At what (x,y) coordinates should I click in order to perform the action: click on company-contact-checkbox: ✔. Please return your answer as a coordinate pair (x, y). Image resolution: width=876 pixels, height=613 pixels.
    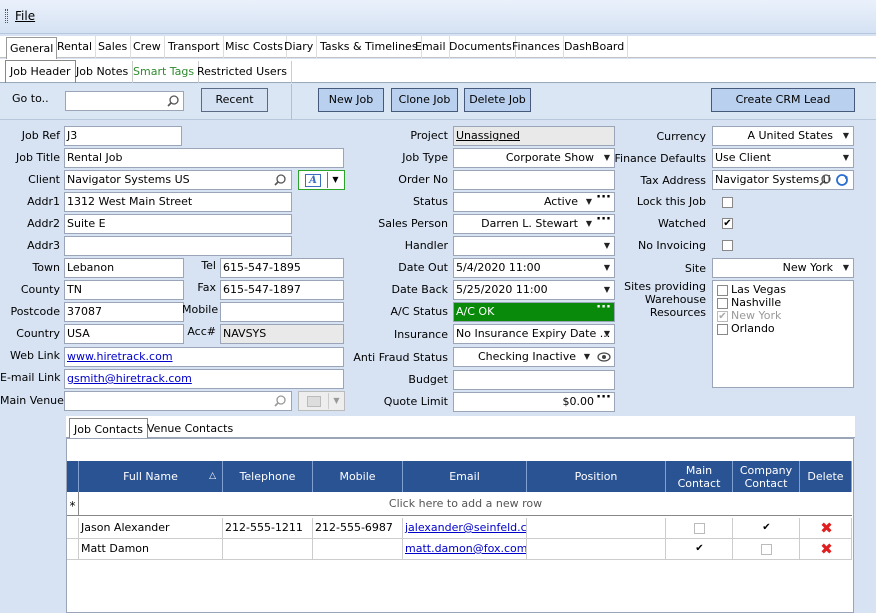
    Looking at the image, I should click on (766, 528).